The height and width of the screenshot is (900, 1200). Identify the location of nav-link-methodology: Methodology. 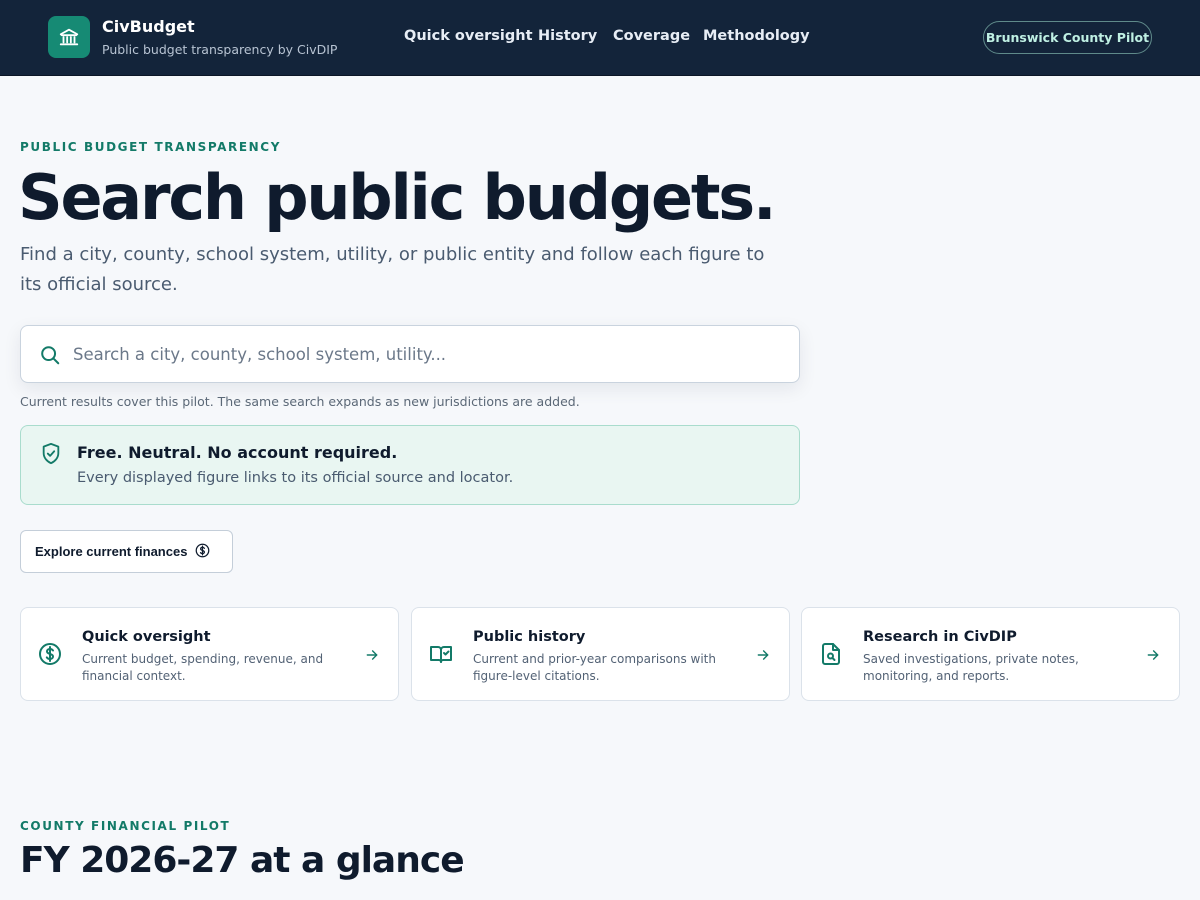
(756, 36).